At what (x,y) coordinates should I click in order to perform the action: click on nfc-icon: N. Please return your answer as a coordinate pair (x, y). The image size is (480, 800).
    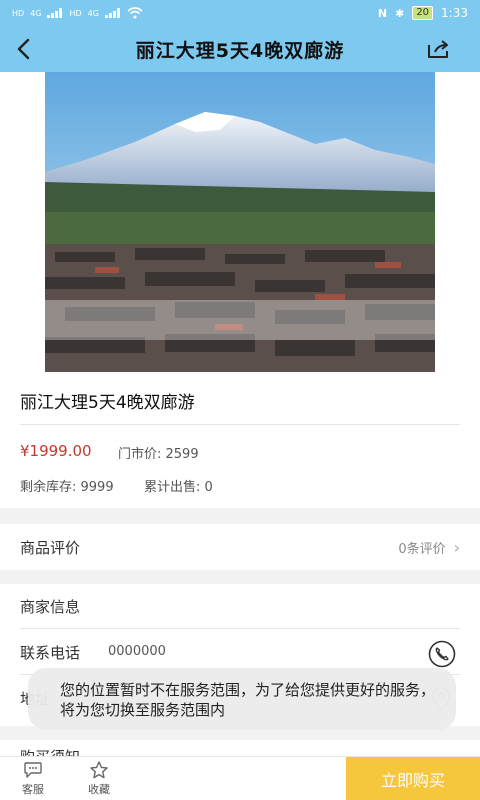
    Looking at the image, I should click on (382, 13).